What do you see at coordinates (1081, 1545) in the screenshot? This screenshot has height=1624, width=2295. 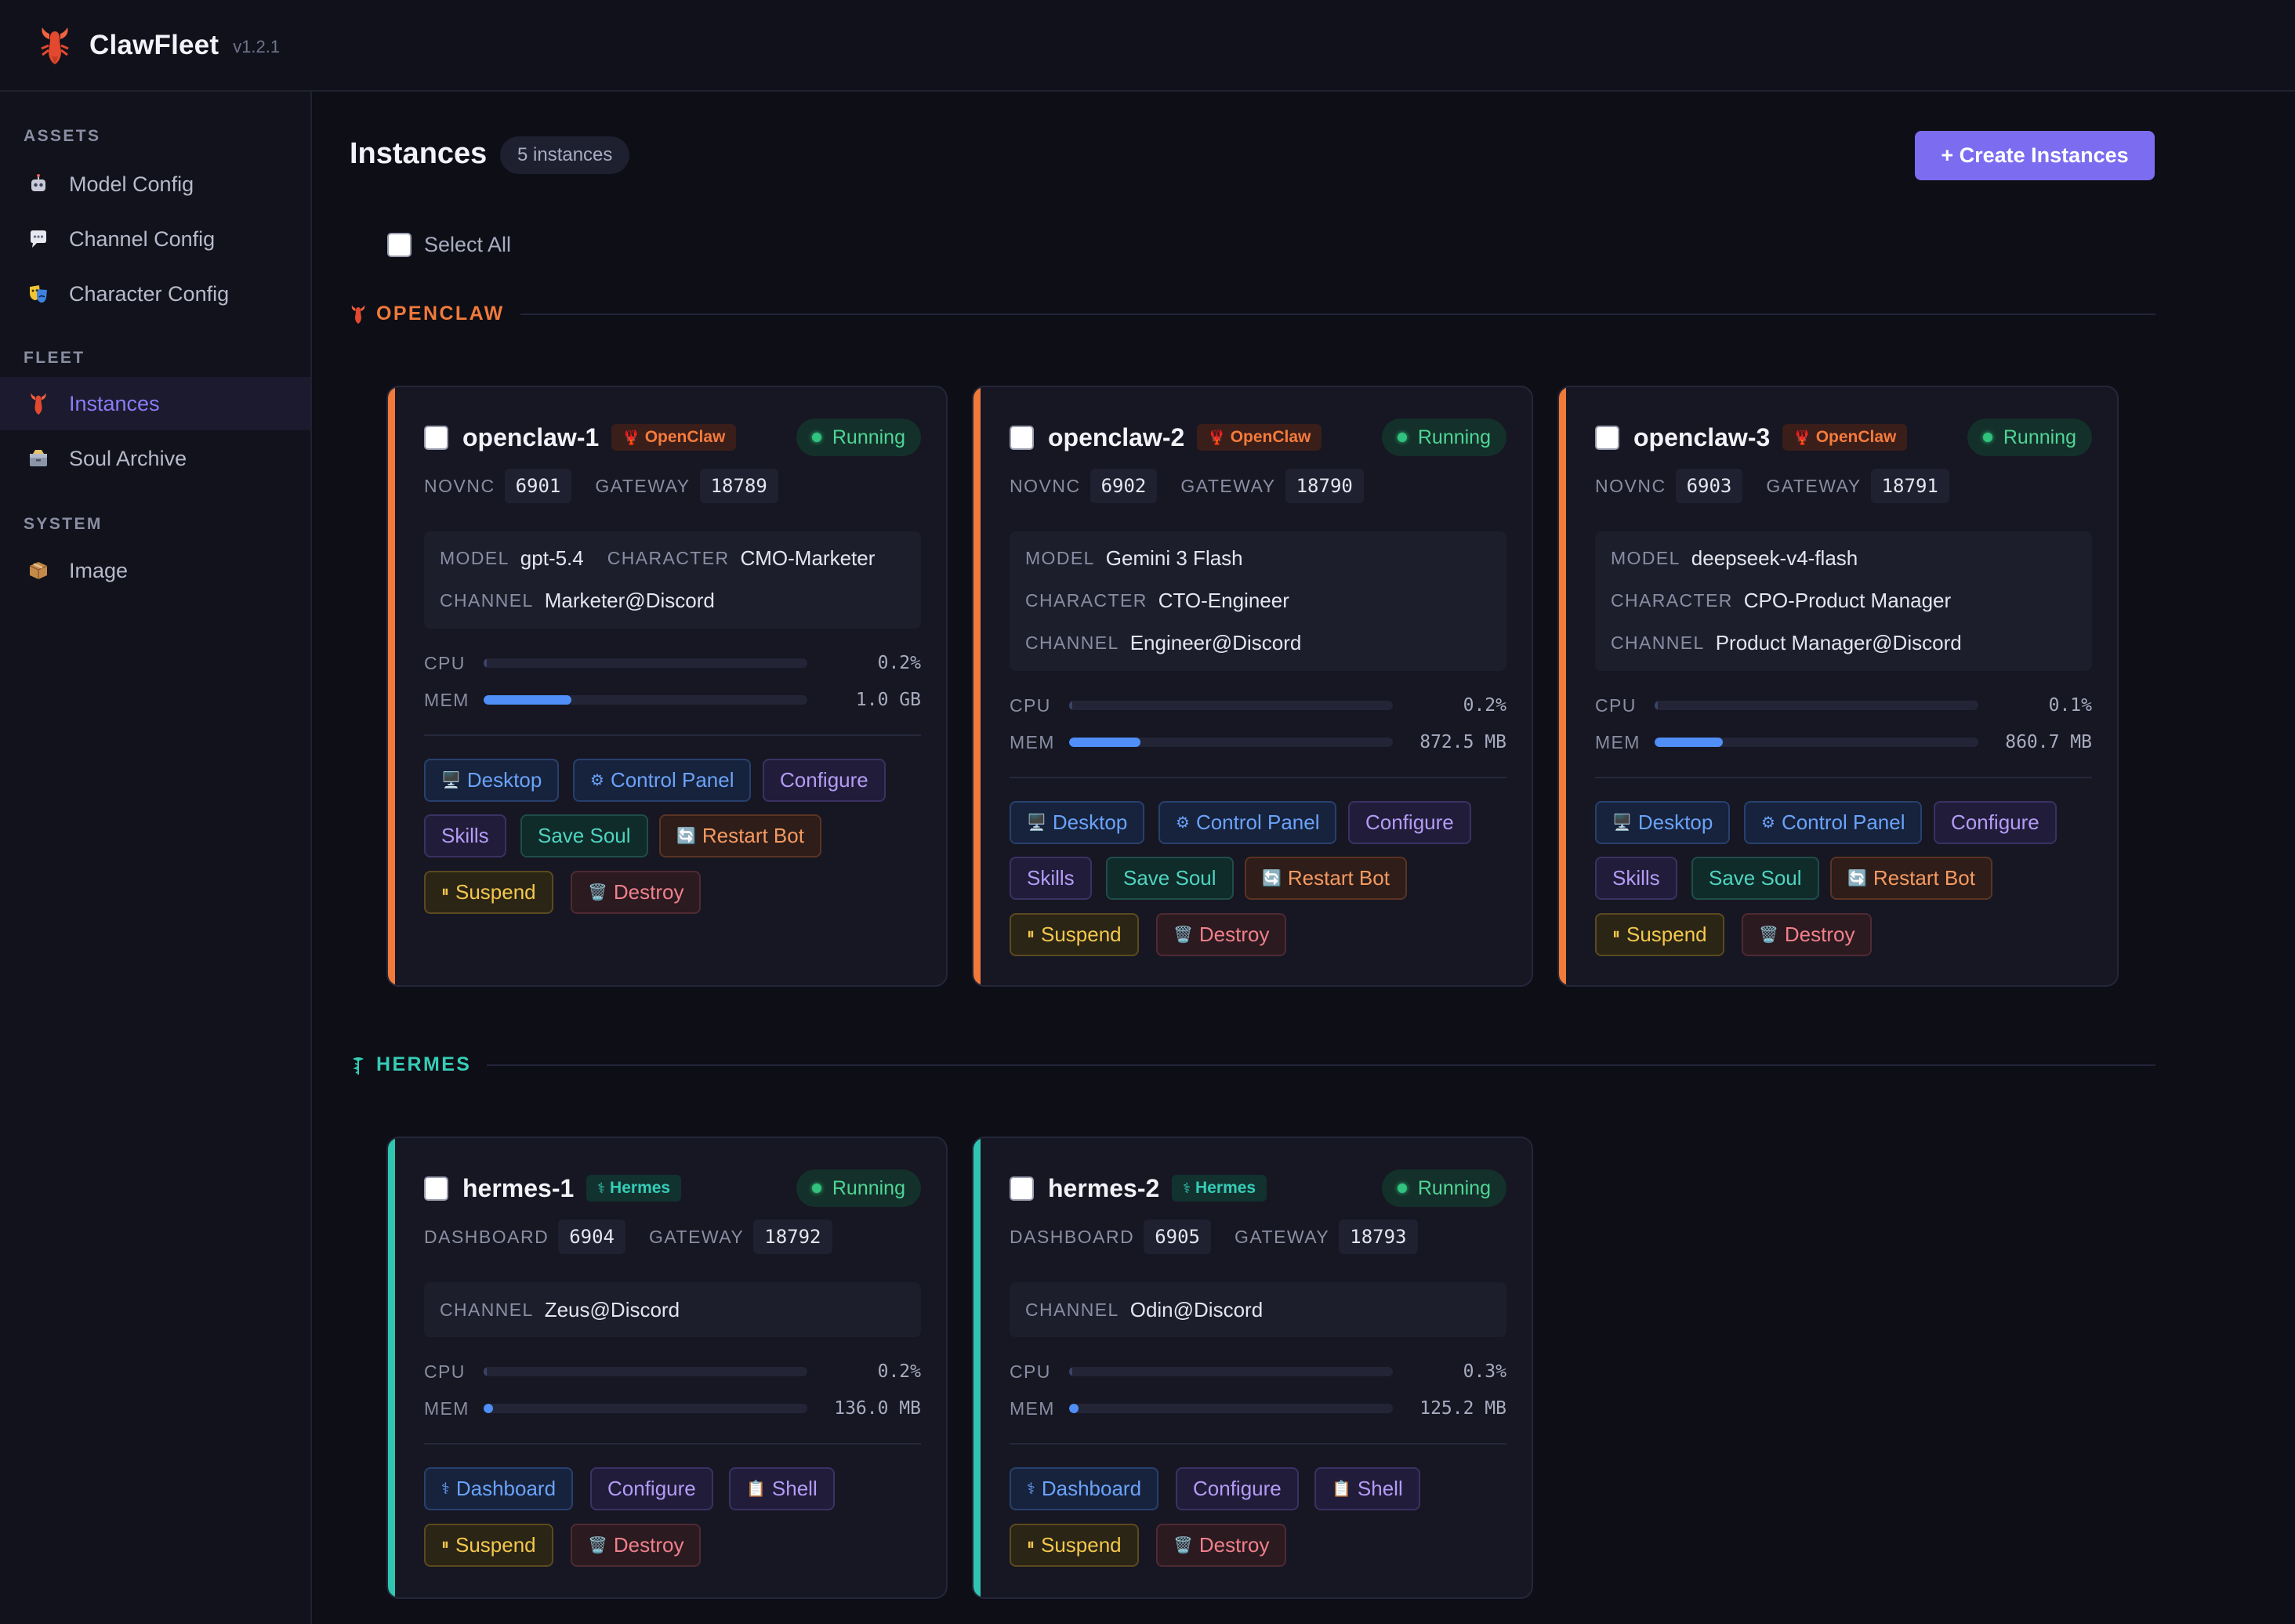 I see `button-label: Suspend` at bounding box center [1081, 1545].